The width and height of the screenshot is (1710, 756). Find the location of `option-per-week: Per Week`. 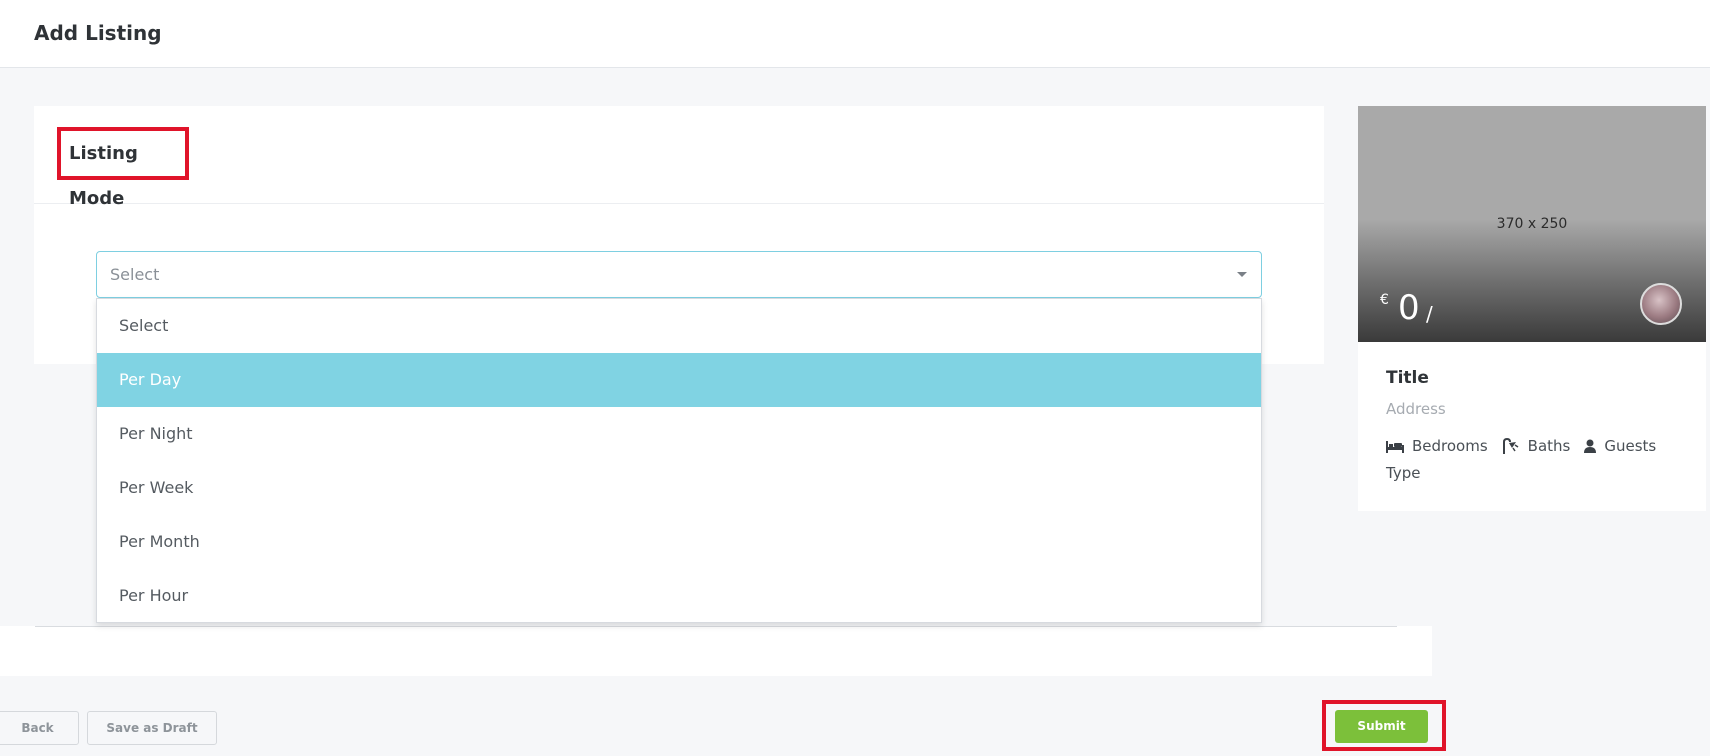

option-per-week: Per Week is located at coordinates (679, 488).